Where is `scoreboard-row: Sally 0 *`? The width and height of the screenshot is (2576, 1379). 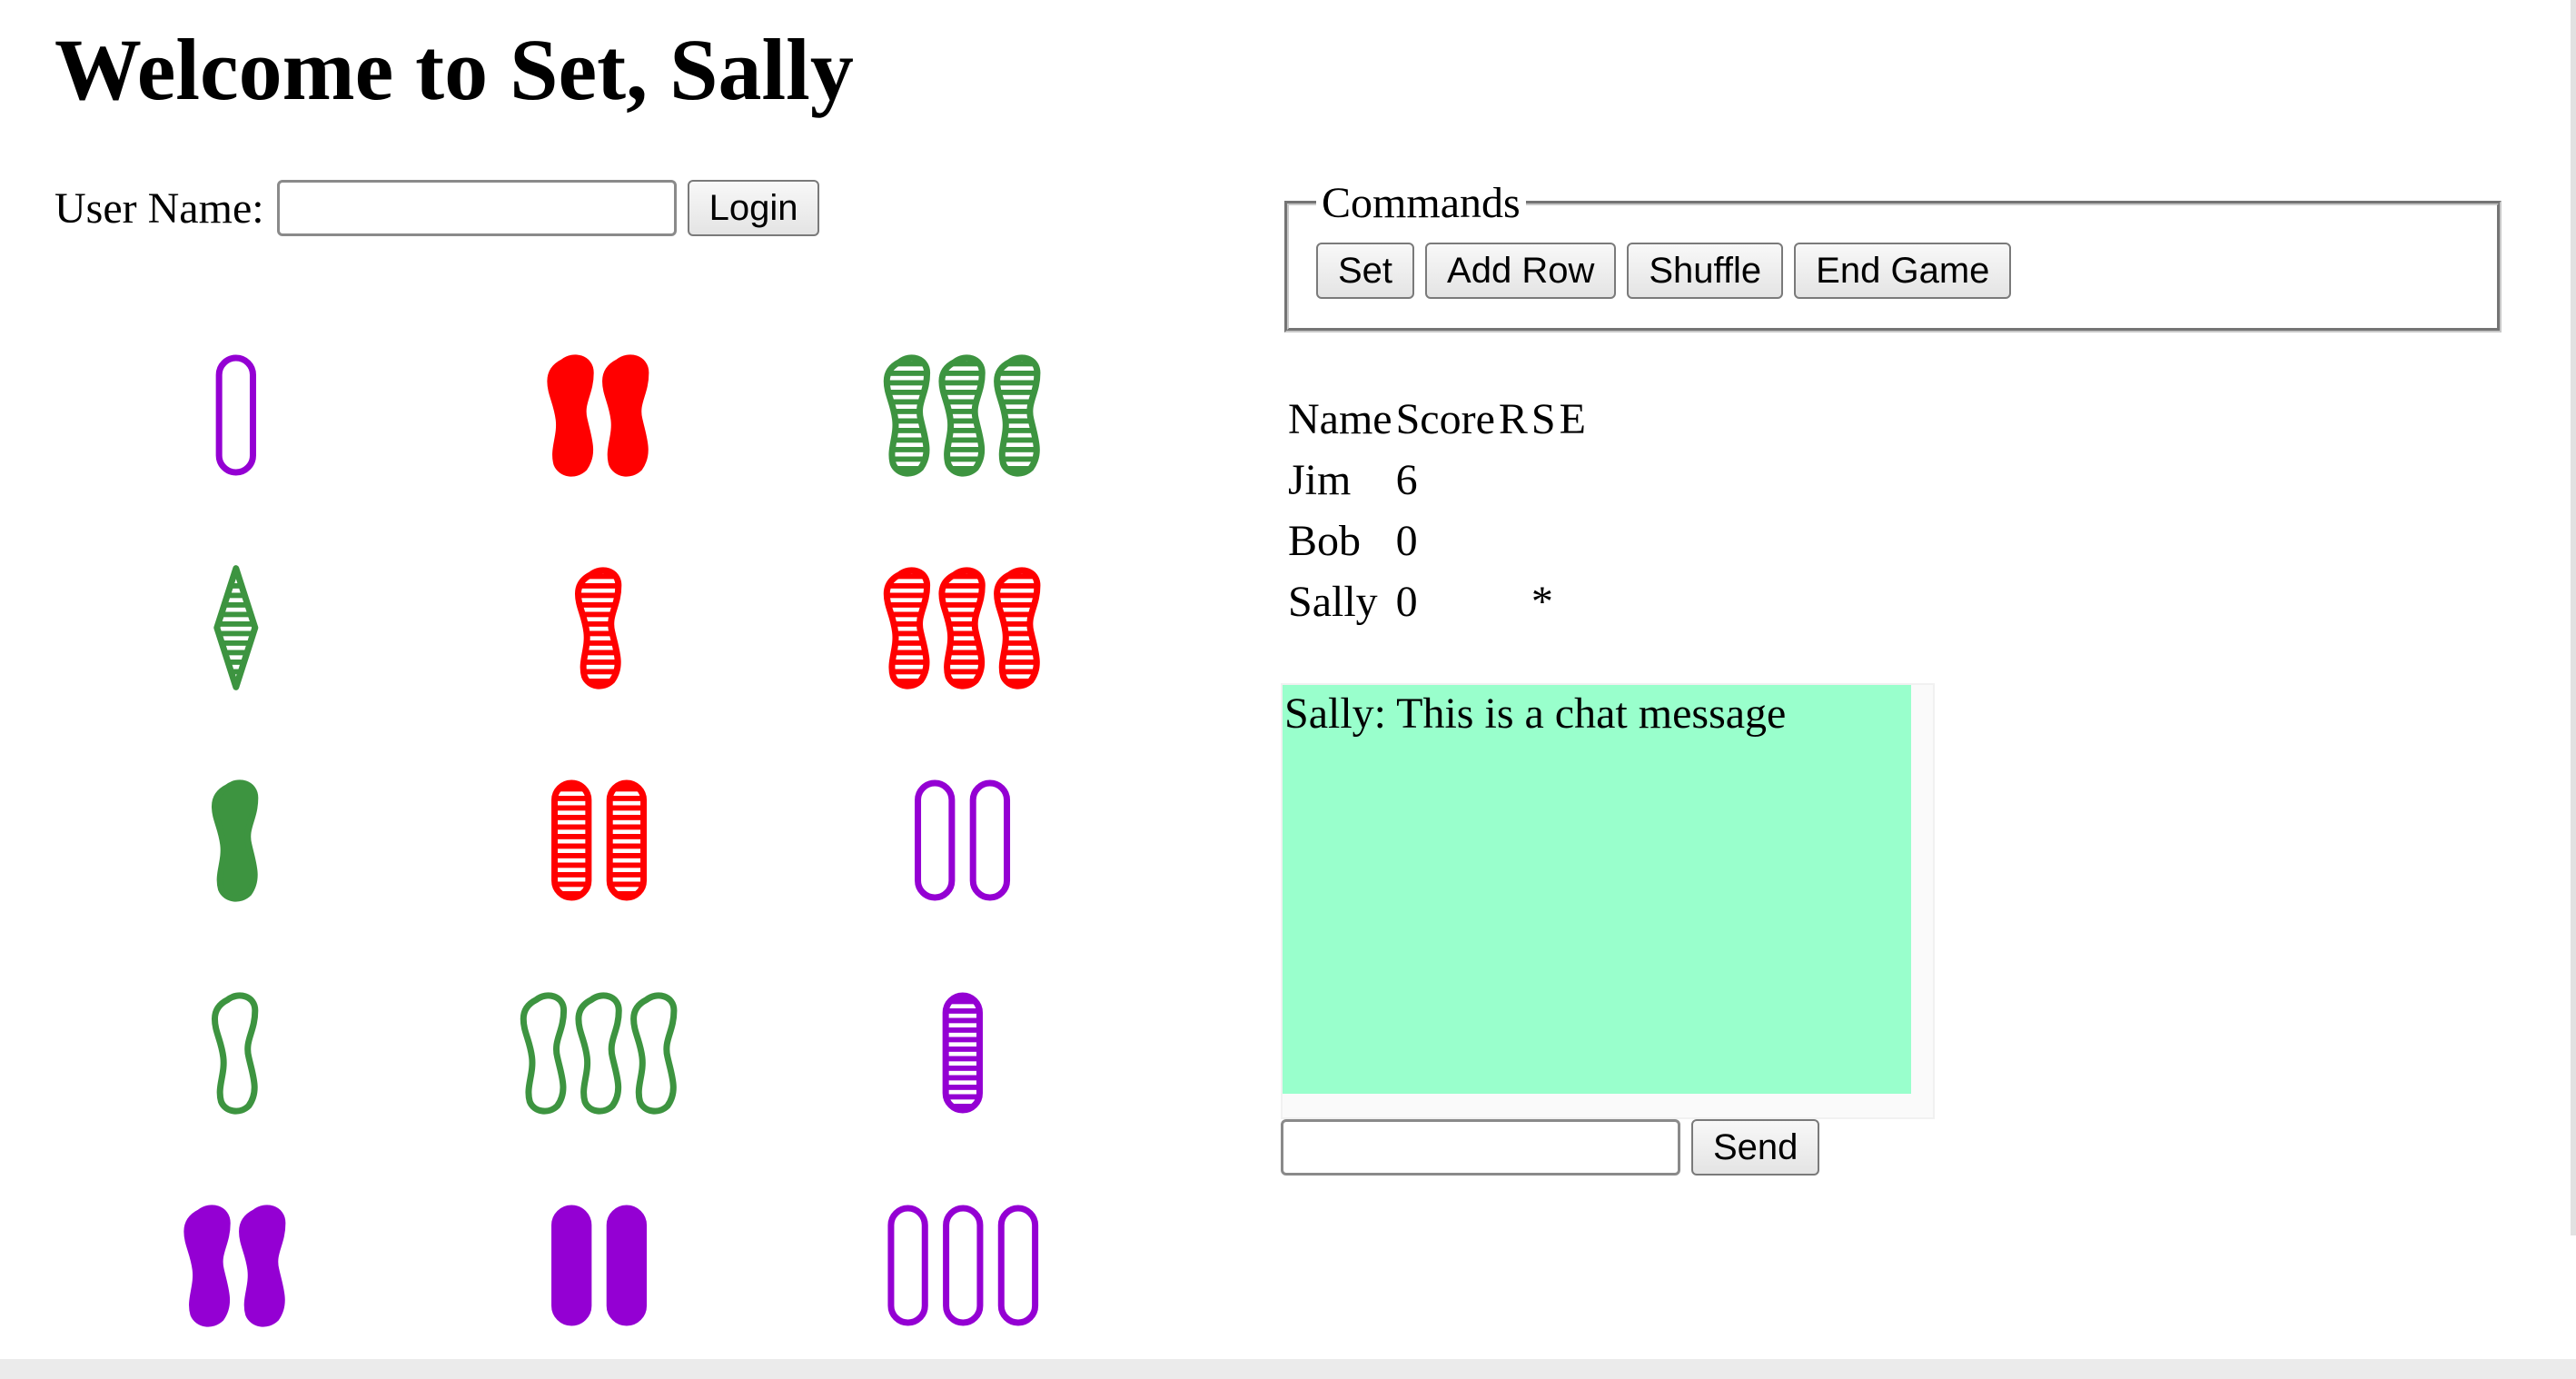
scoreboard-row: Sally 0 * is located at coordinates (1439, 601).